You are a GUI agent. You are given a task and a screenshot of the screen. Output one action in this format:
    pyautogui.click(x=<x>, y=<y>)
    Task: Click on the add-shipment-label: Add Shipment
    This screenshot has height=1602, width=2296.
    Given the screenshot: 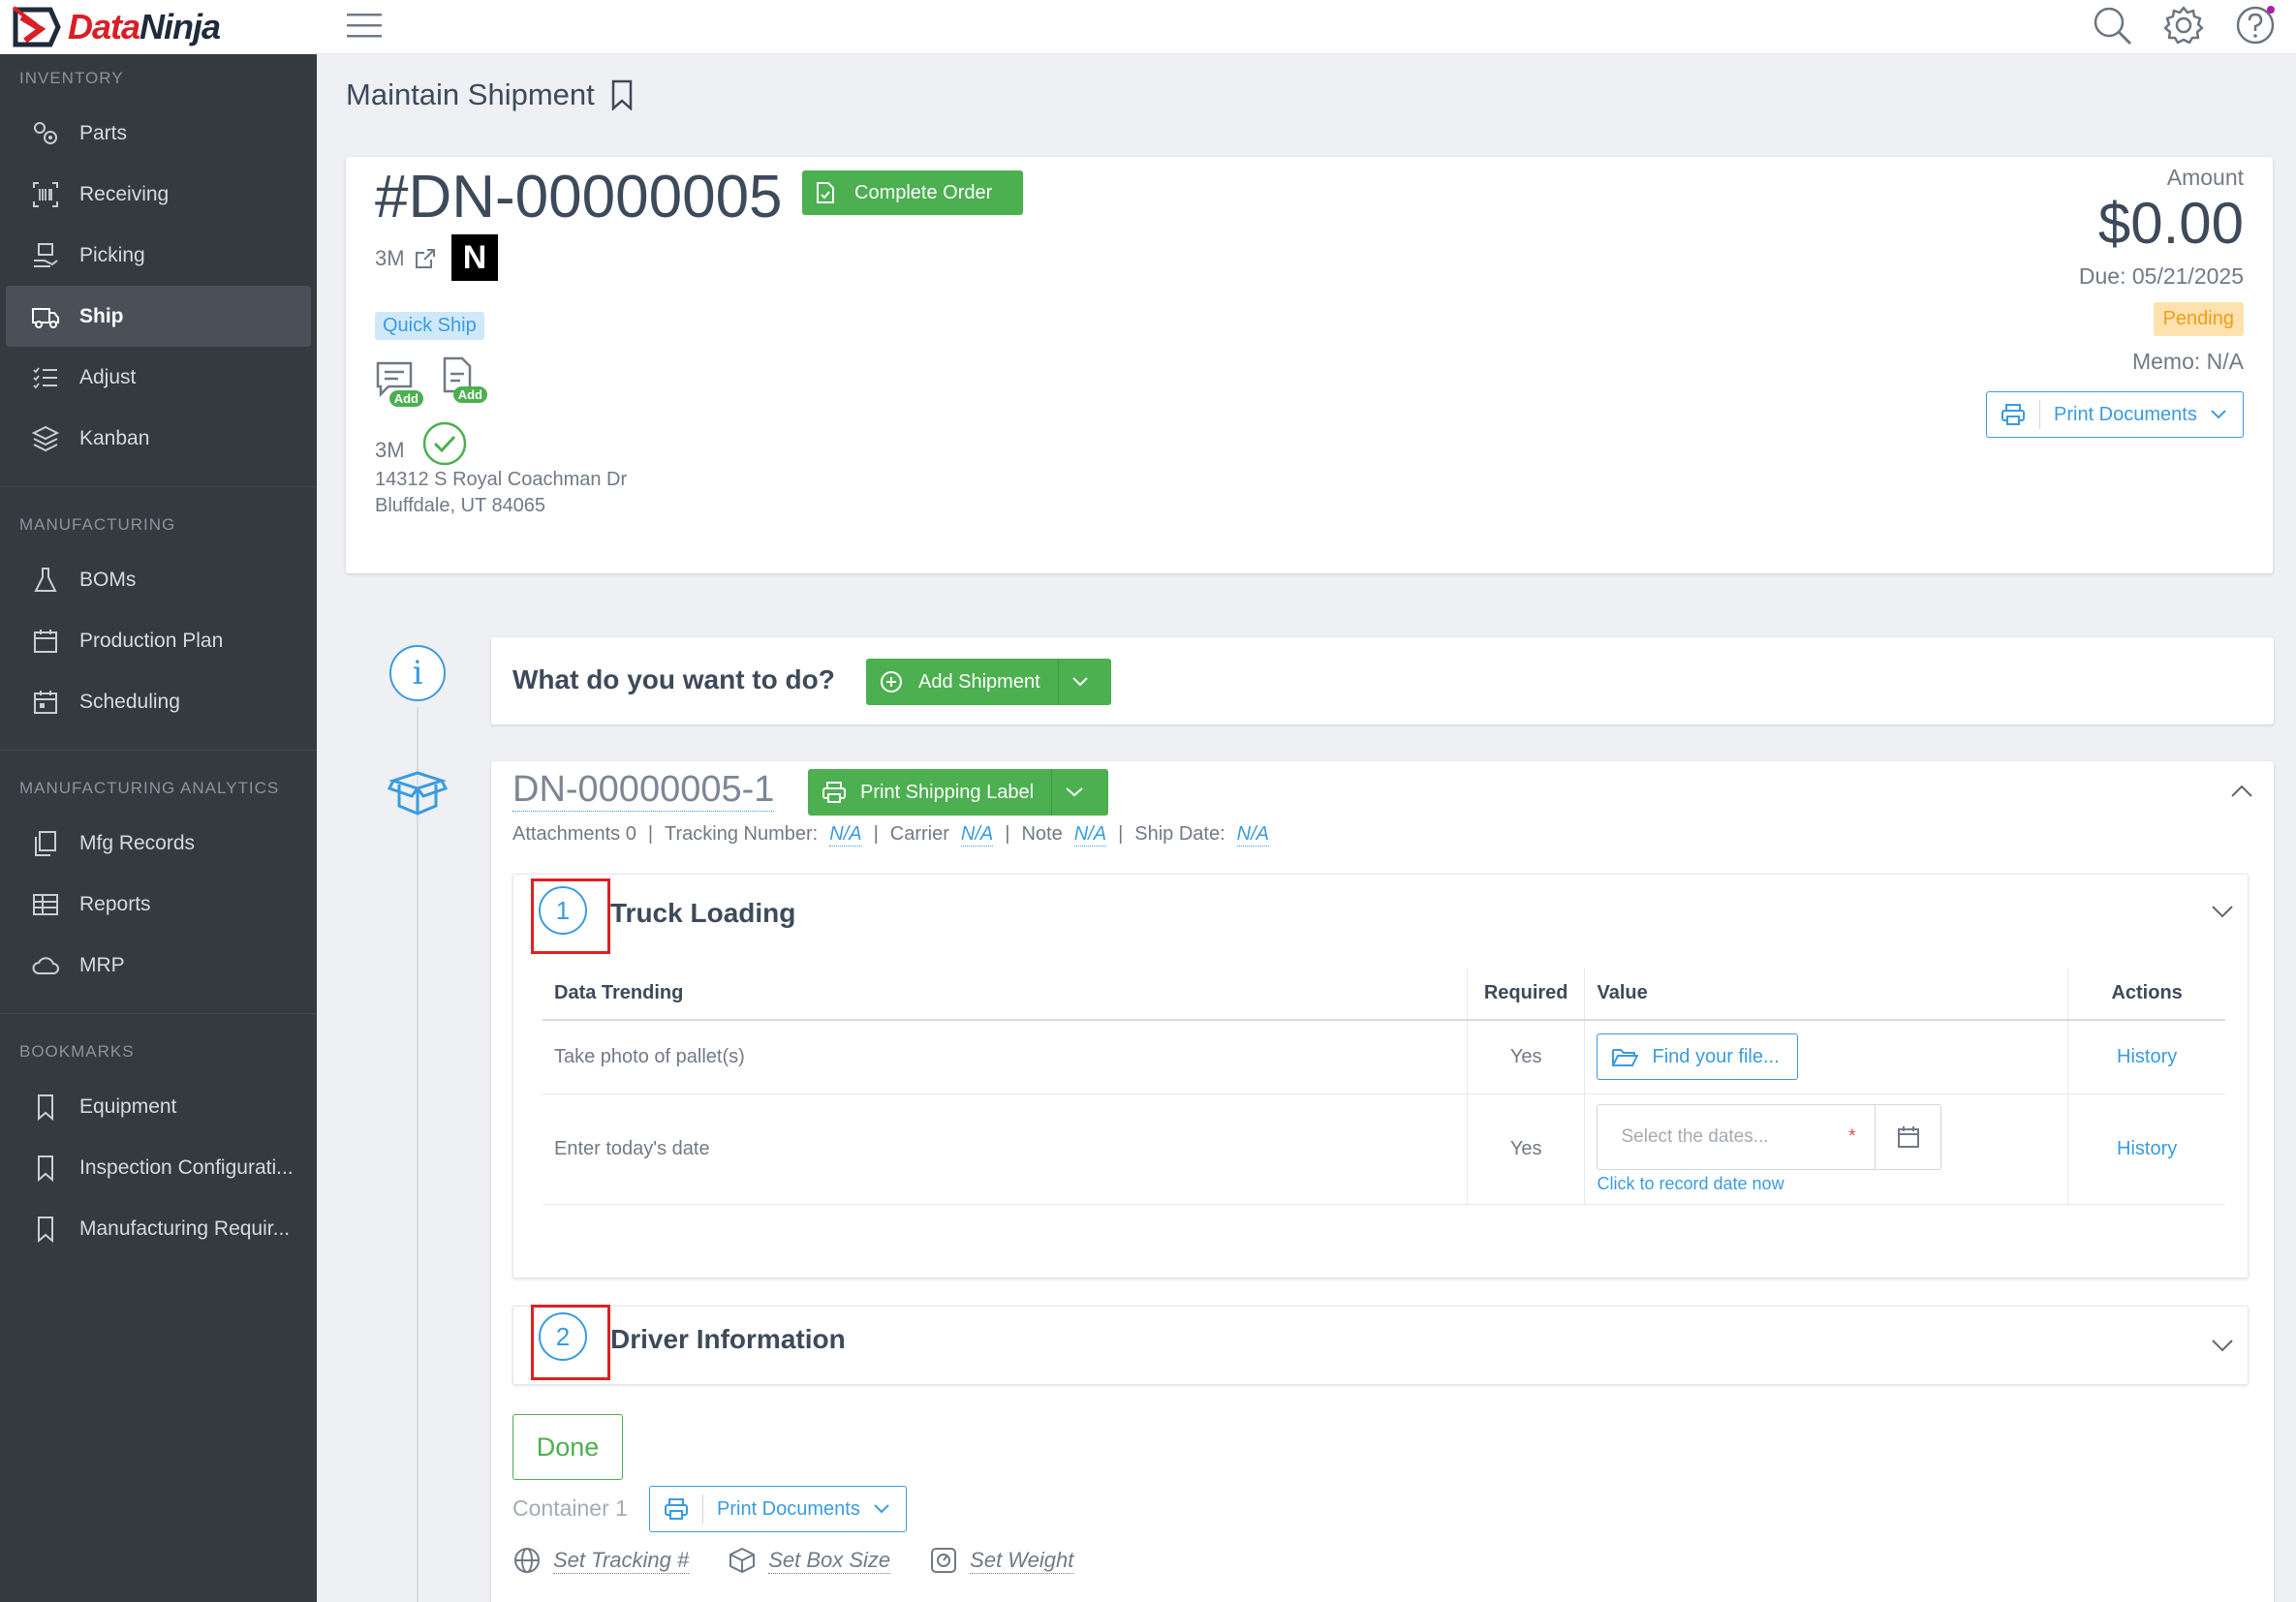 What is the action you would take?
    pyautogui.click(x=979, y=681)
    